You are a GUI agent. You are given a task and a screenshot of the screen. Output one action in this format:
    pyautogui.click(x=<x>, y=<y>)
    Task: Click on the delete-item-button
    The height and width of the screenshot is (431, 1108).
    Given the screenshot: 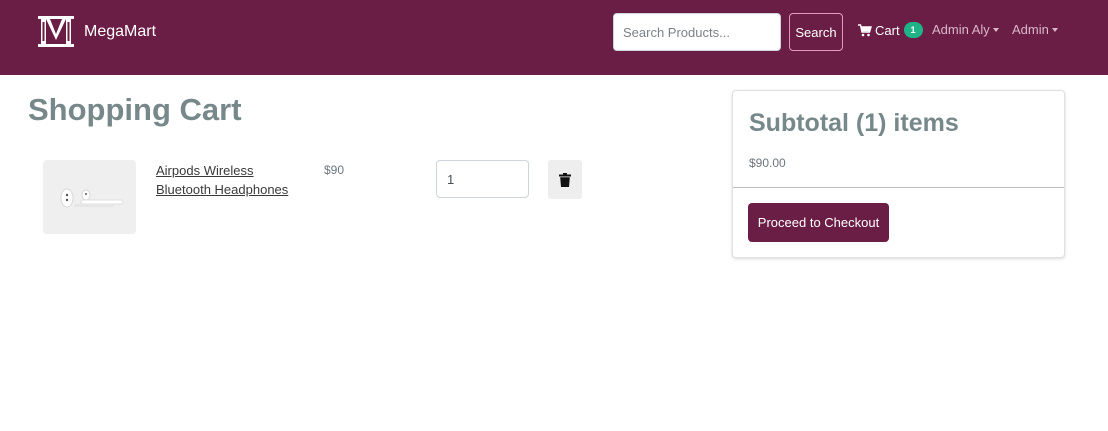 What is the action you would take?
    pyautogui.click(x=565, y=179)
    